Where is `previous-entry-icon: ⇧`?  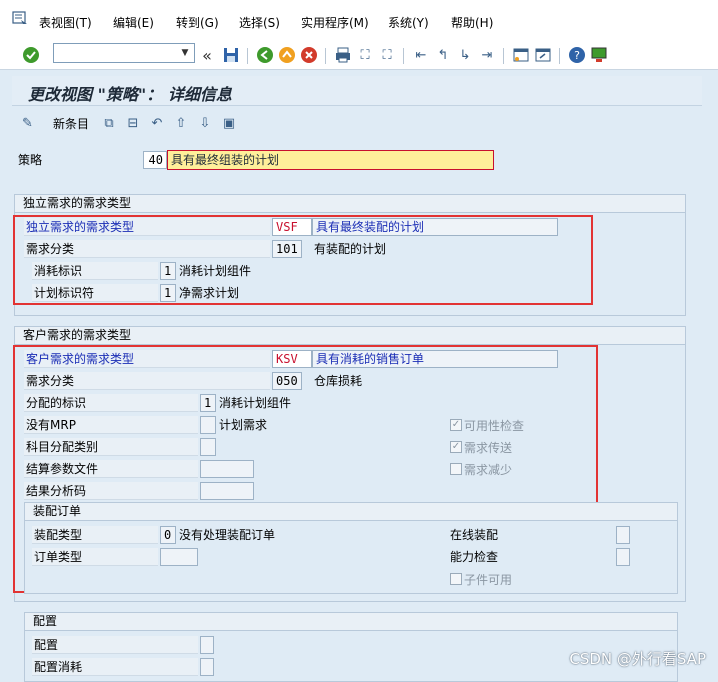 previous-entry-icon: ⇧ is located at coordinates (181, 123).